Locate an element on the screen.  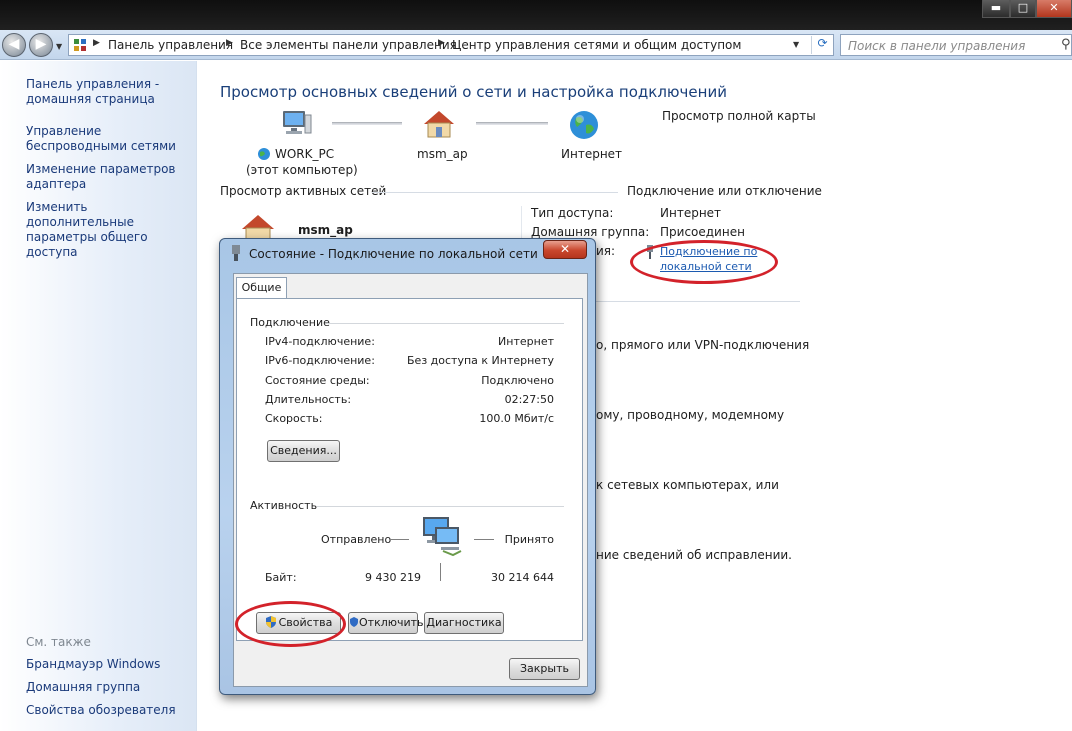
duration-value: 02:27:50 is located at coordinates (529, 399).